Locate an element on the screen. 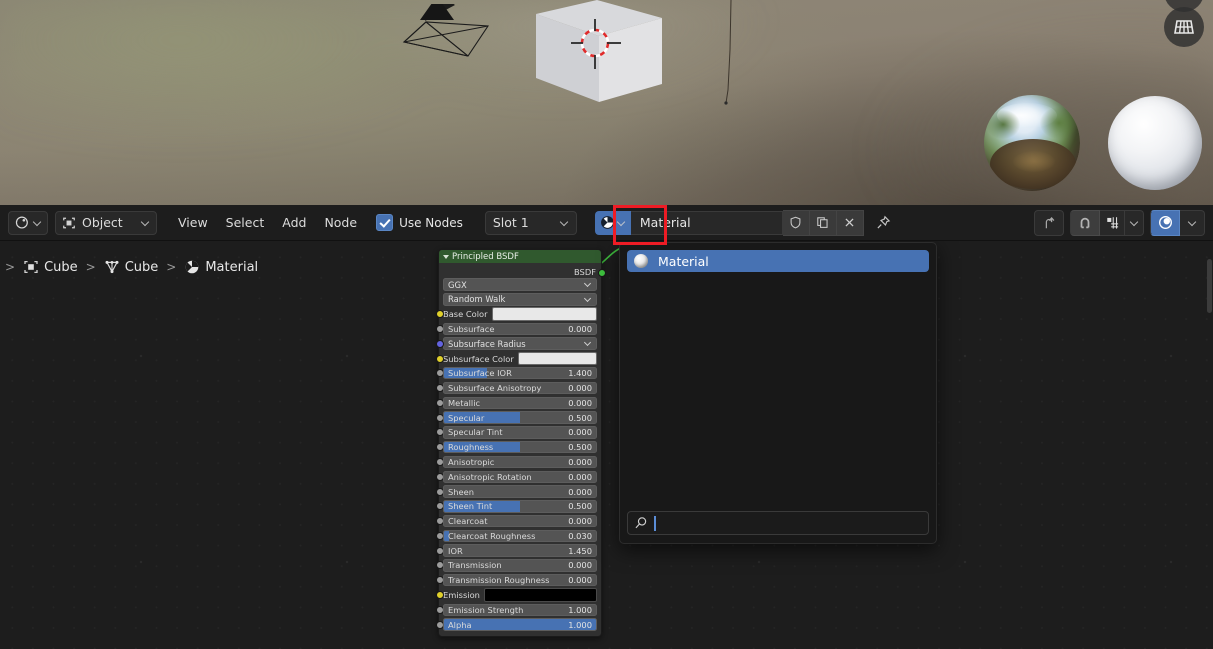 Image resolution: width=1213 pixels, height=649 pixels. input-value: 0.500 is located at coordinates (580, 447).